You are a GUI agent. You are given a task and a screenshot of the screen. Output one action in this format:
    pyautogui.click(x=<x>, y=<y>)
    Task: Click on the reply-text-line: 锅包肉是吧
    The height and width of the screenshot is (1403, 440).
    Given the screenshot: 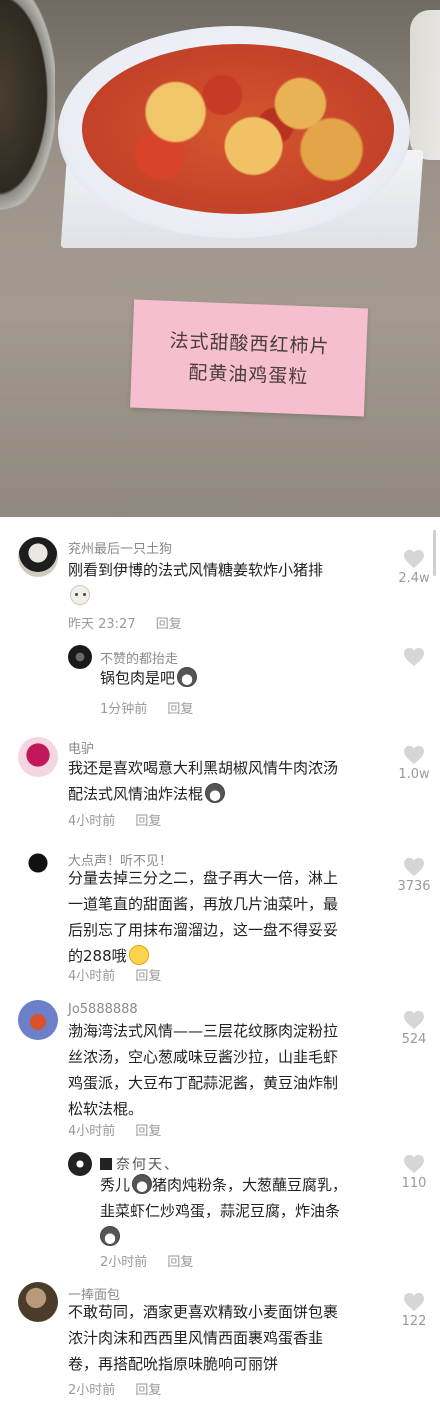 What is the action you would take?
    pyautogui.click(x=138, y=678)
    